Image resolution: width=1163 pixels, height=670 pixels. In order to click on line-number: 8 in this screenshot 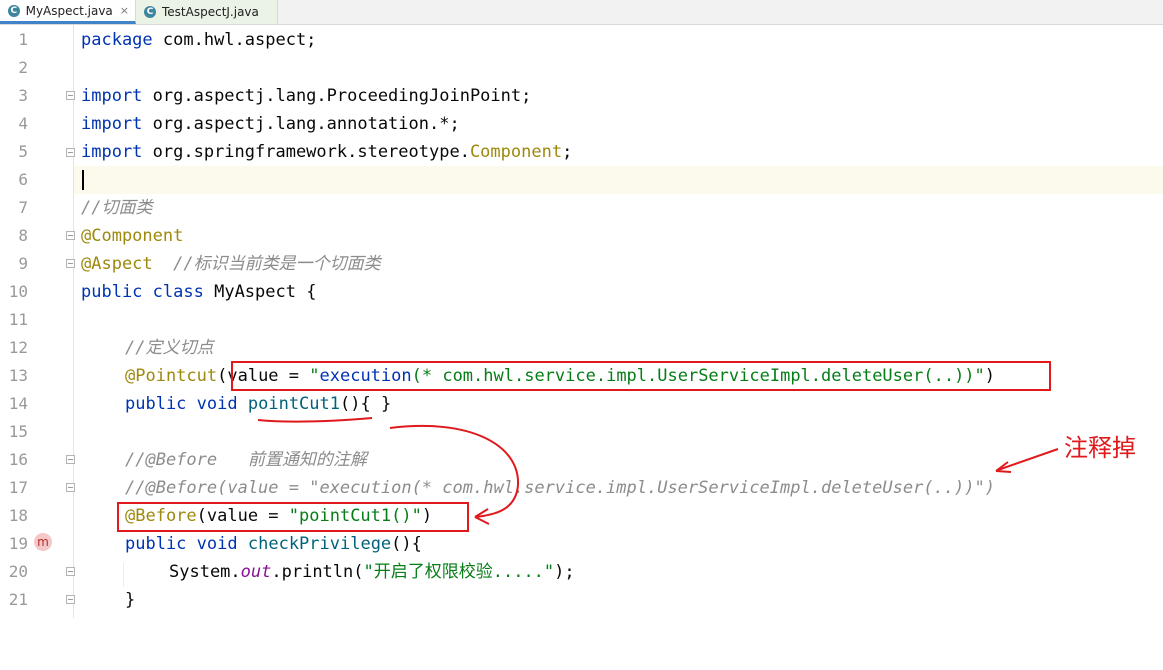, I will do `click(23, 235)`.